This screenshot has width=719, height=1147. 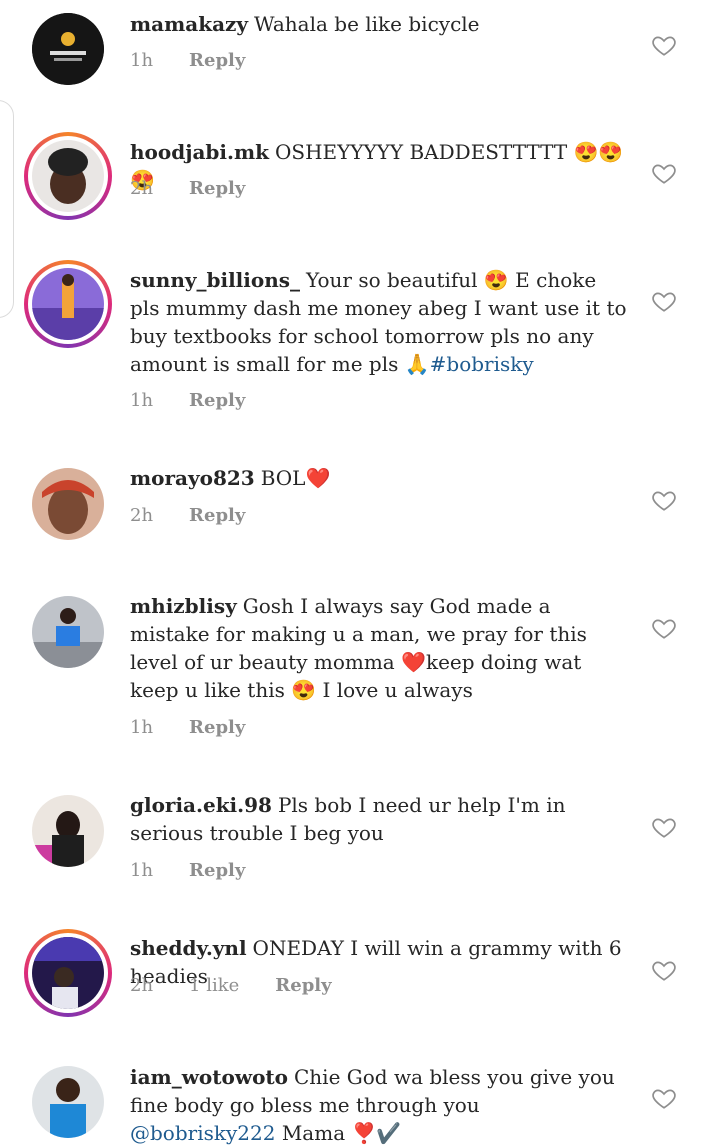 I want to click on comment-username: iam_wotowoto, so click(x=209, y=1077).